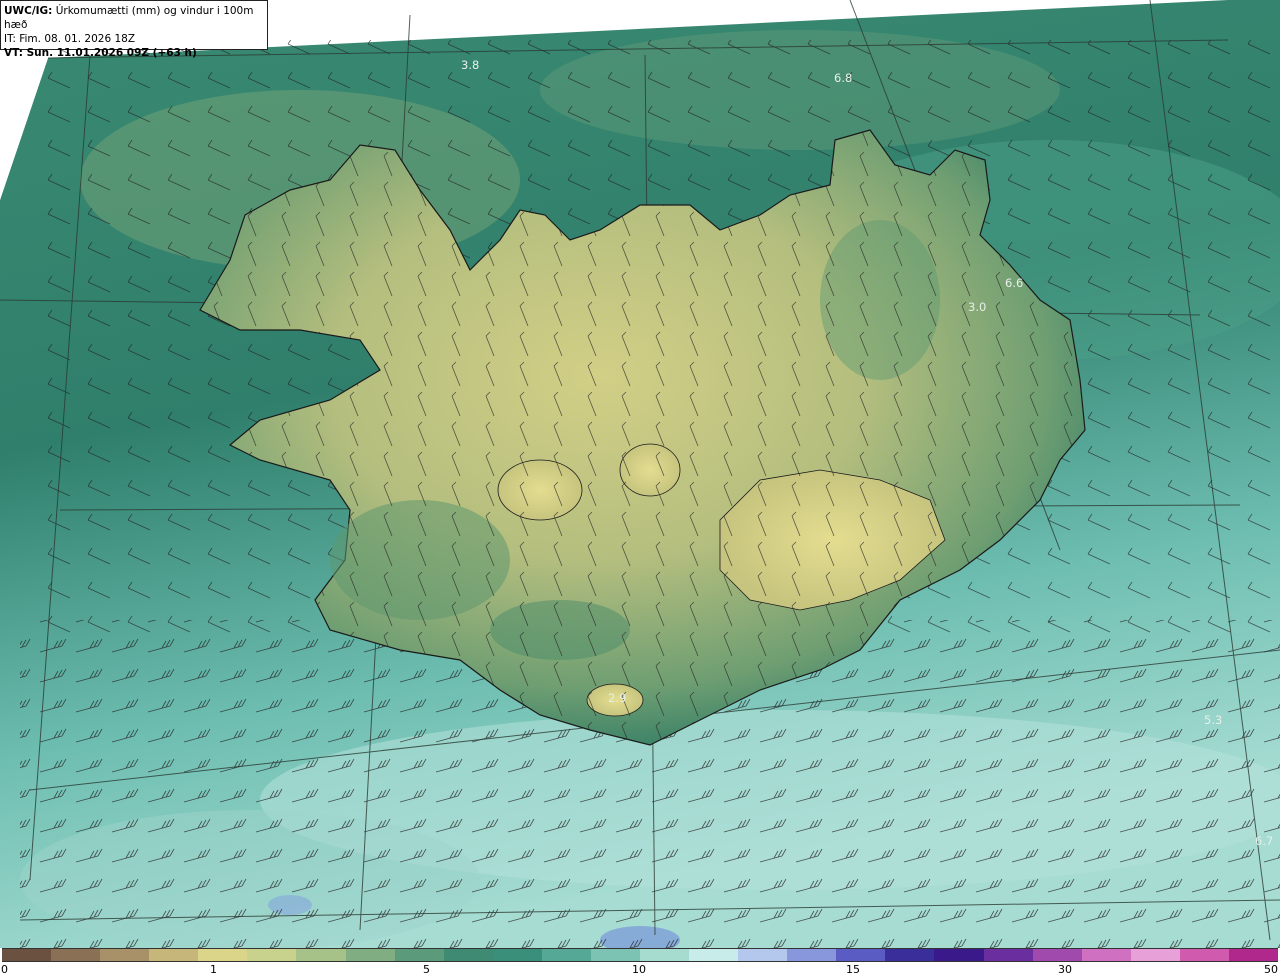 The image size is (1280, 978). Describe the element at coordinates (28, 11) in the screenshot. I see `product-code: UWC/IG:` at that location.